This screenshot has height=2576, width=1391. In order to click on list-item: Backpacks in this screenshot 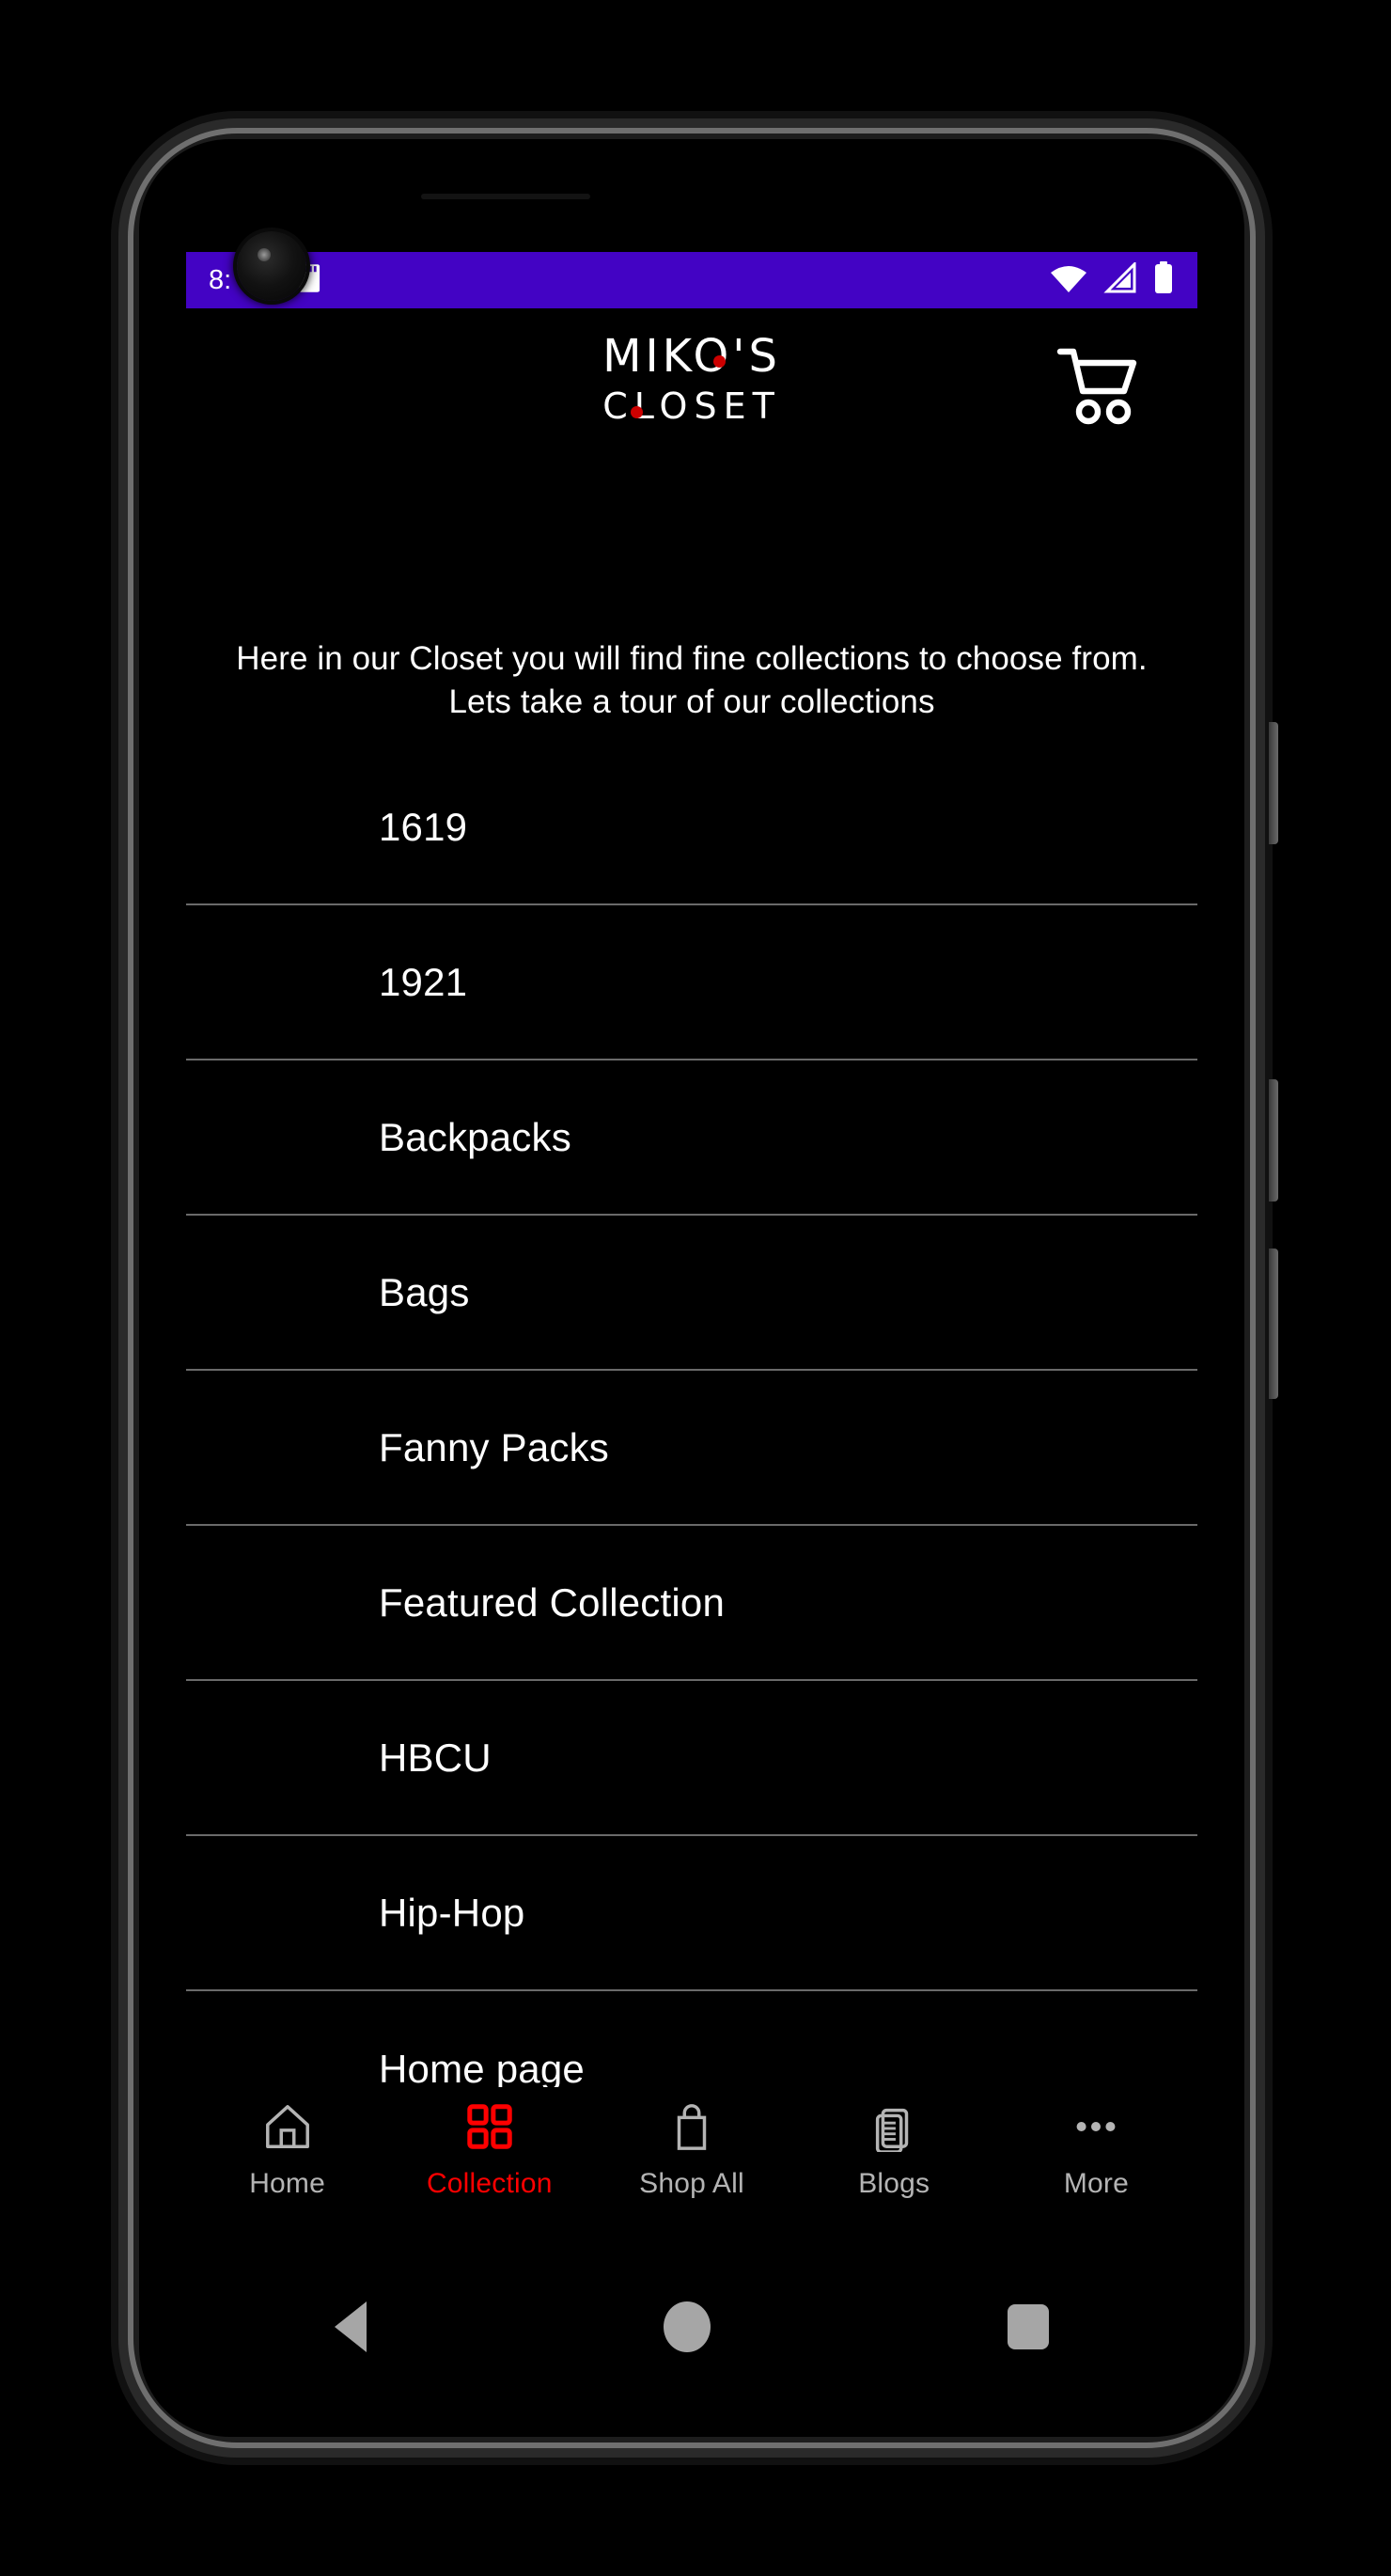, I will do `click(692, 1138)`.